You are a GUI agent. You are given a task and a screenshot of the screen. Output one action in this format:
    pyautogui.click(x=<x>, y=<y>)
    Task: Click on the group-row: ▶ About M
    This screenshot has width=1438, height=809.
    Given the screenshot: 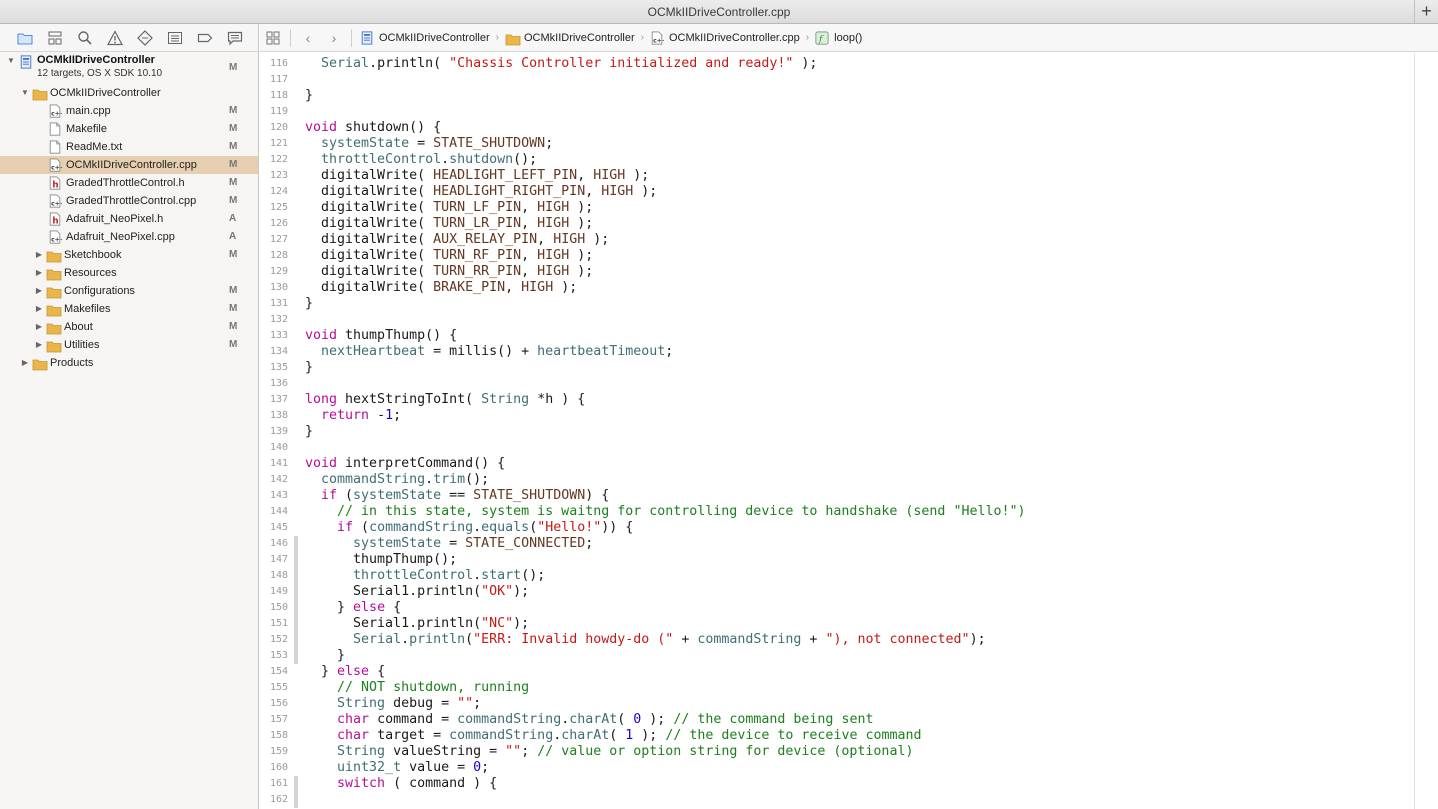 What is the action you would take?
    pyautogui.click(x=129, y=327)
    